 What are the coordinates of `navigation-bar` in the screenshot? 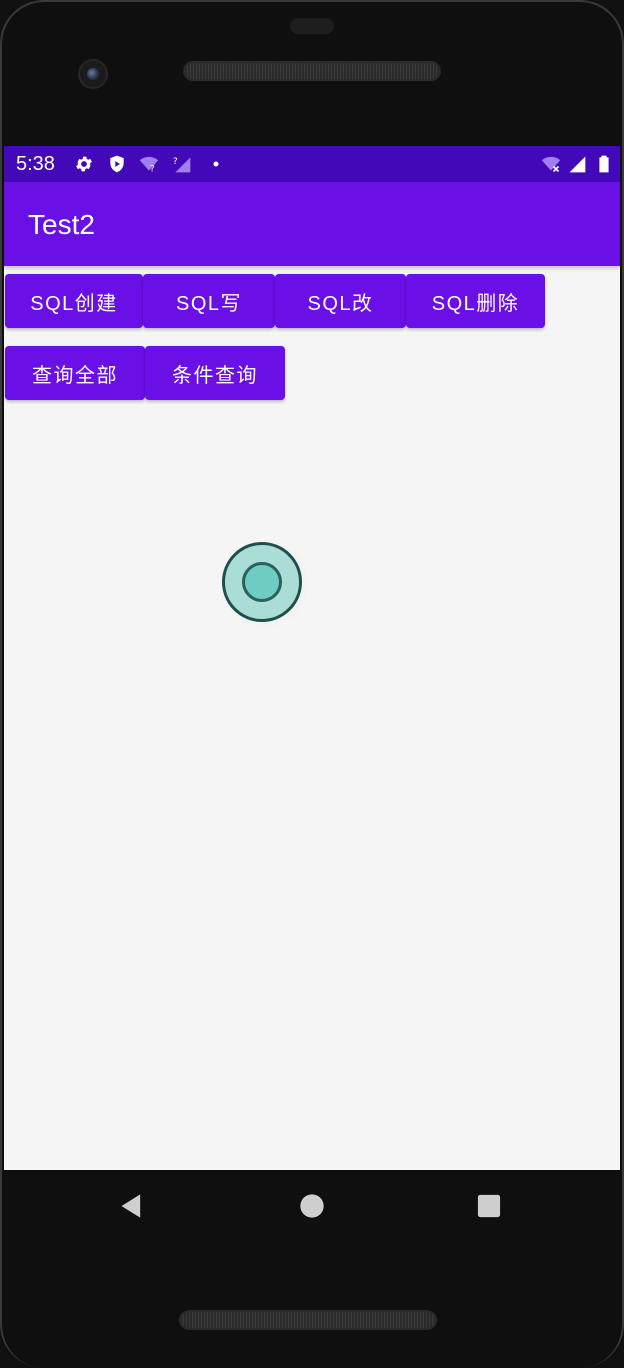 It's located at (312, 1206).